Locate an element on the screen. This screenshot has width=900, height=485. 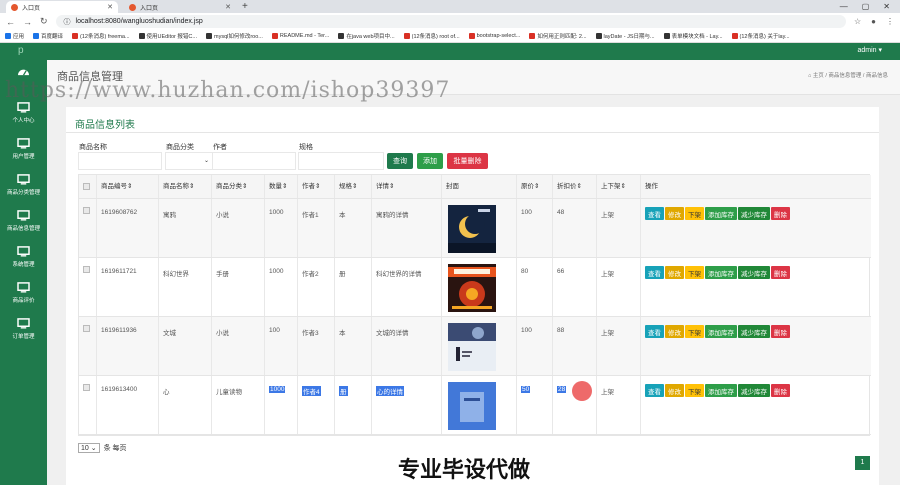
maximize-icon: ▢ is located at coordinates (866, 7).